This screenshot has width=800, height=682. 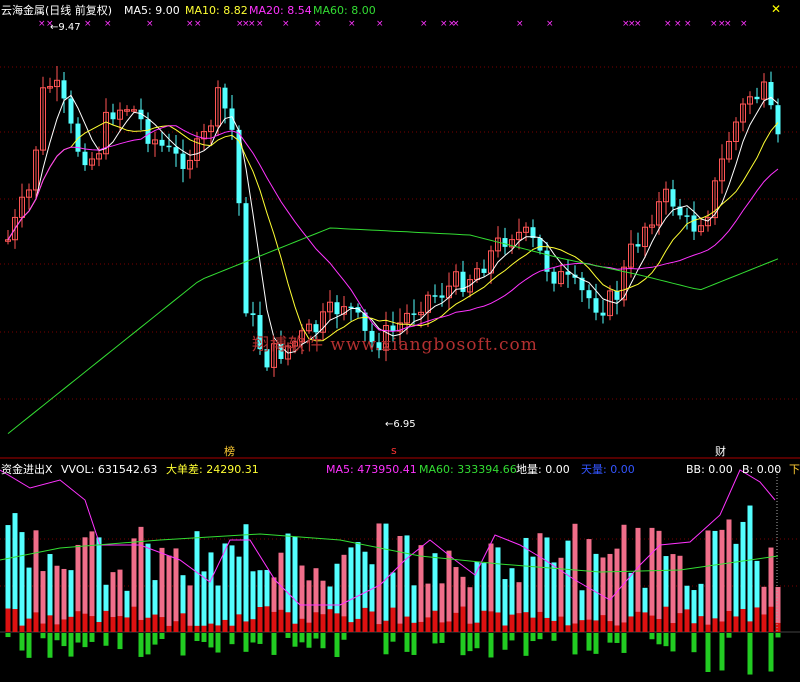 I want to click on lower-arrow: 下, so click(x=794, y=470).